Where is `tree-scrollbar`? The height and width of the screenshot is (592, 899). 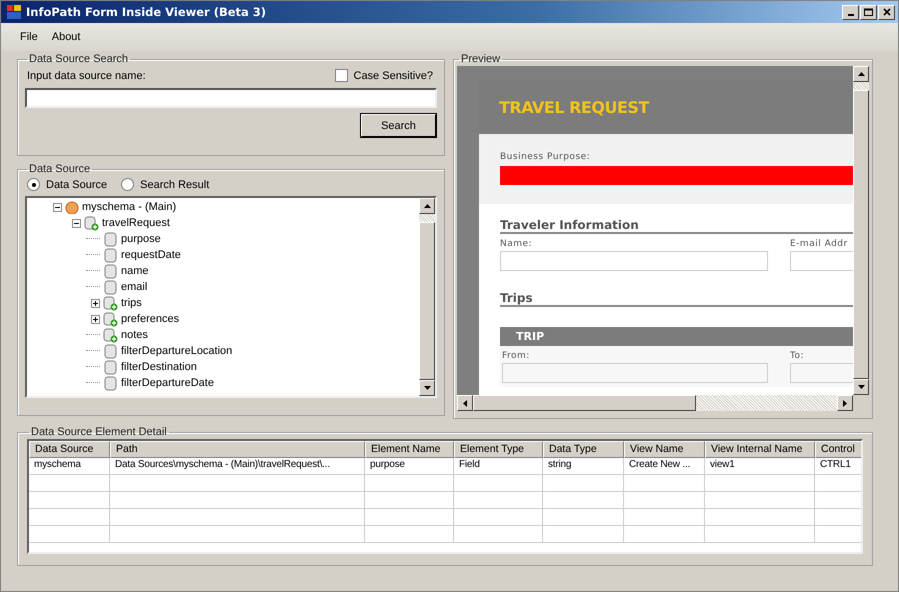
tree-scrollbar is located at coordinates (427, 297).